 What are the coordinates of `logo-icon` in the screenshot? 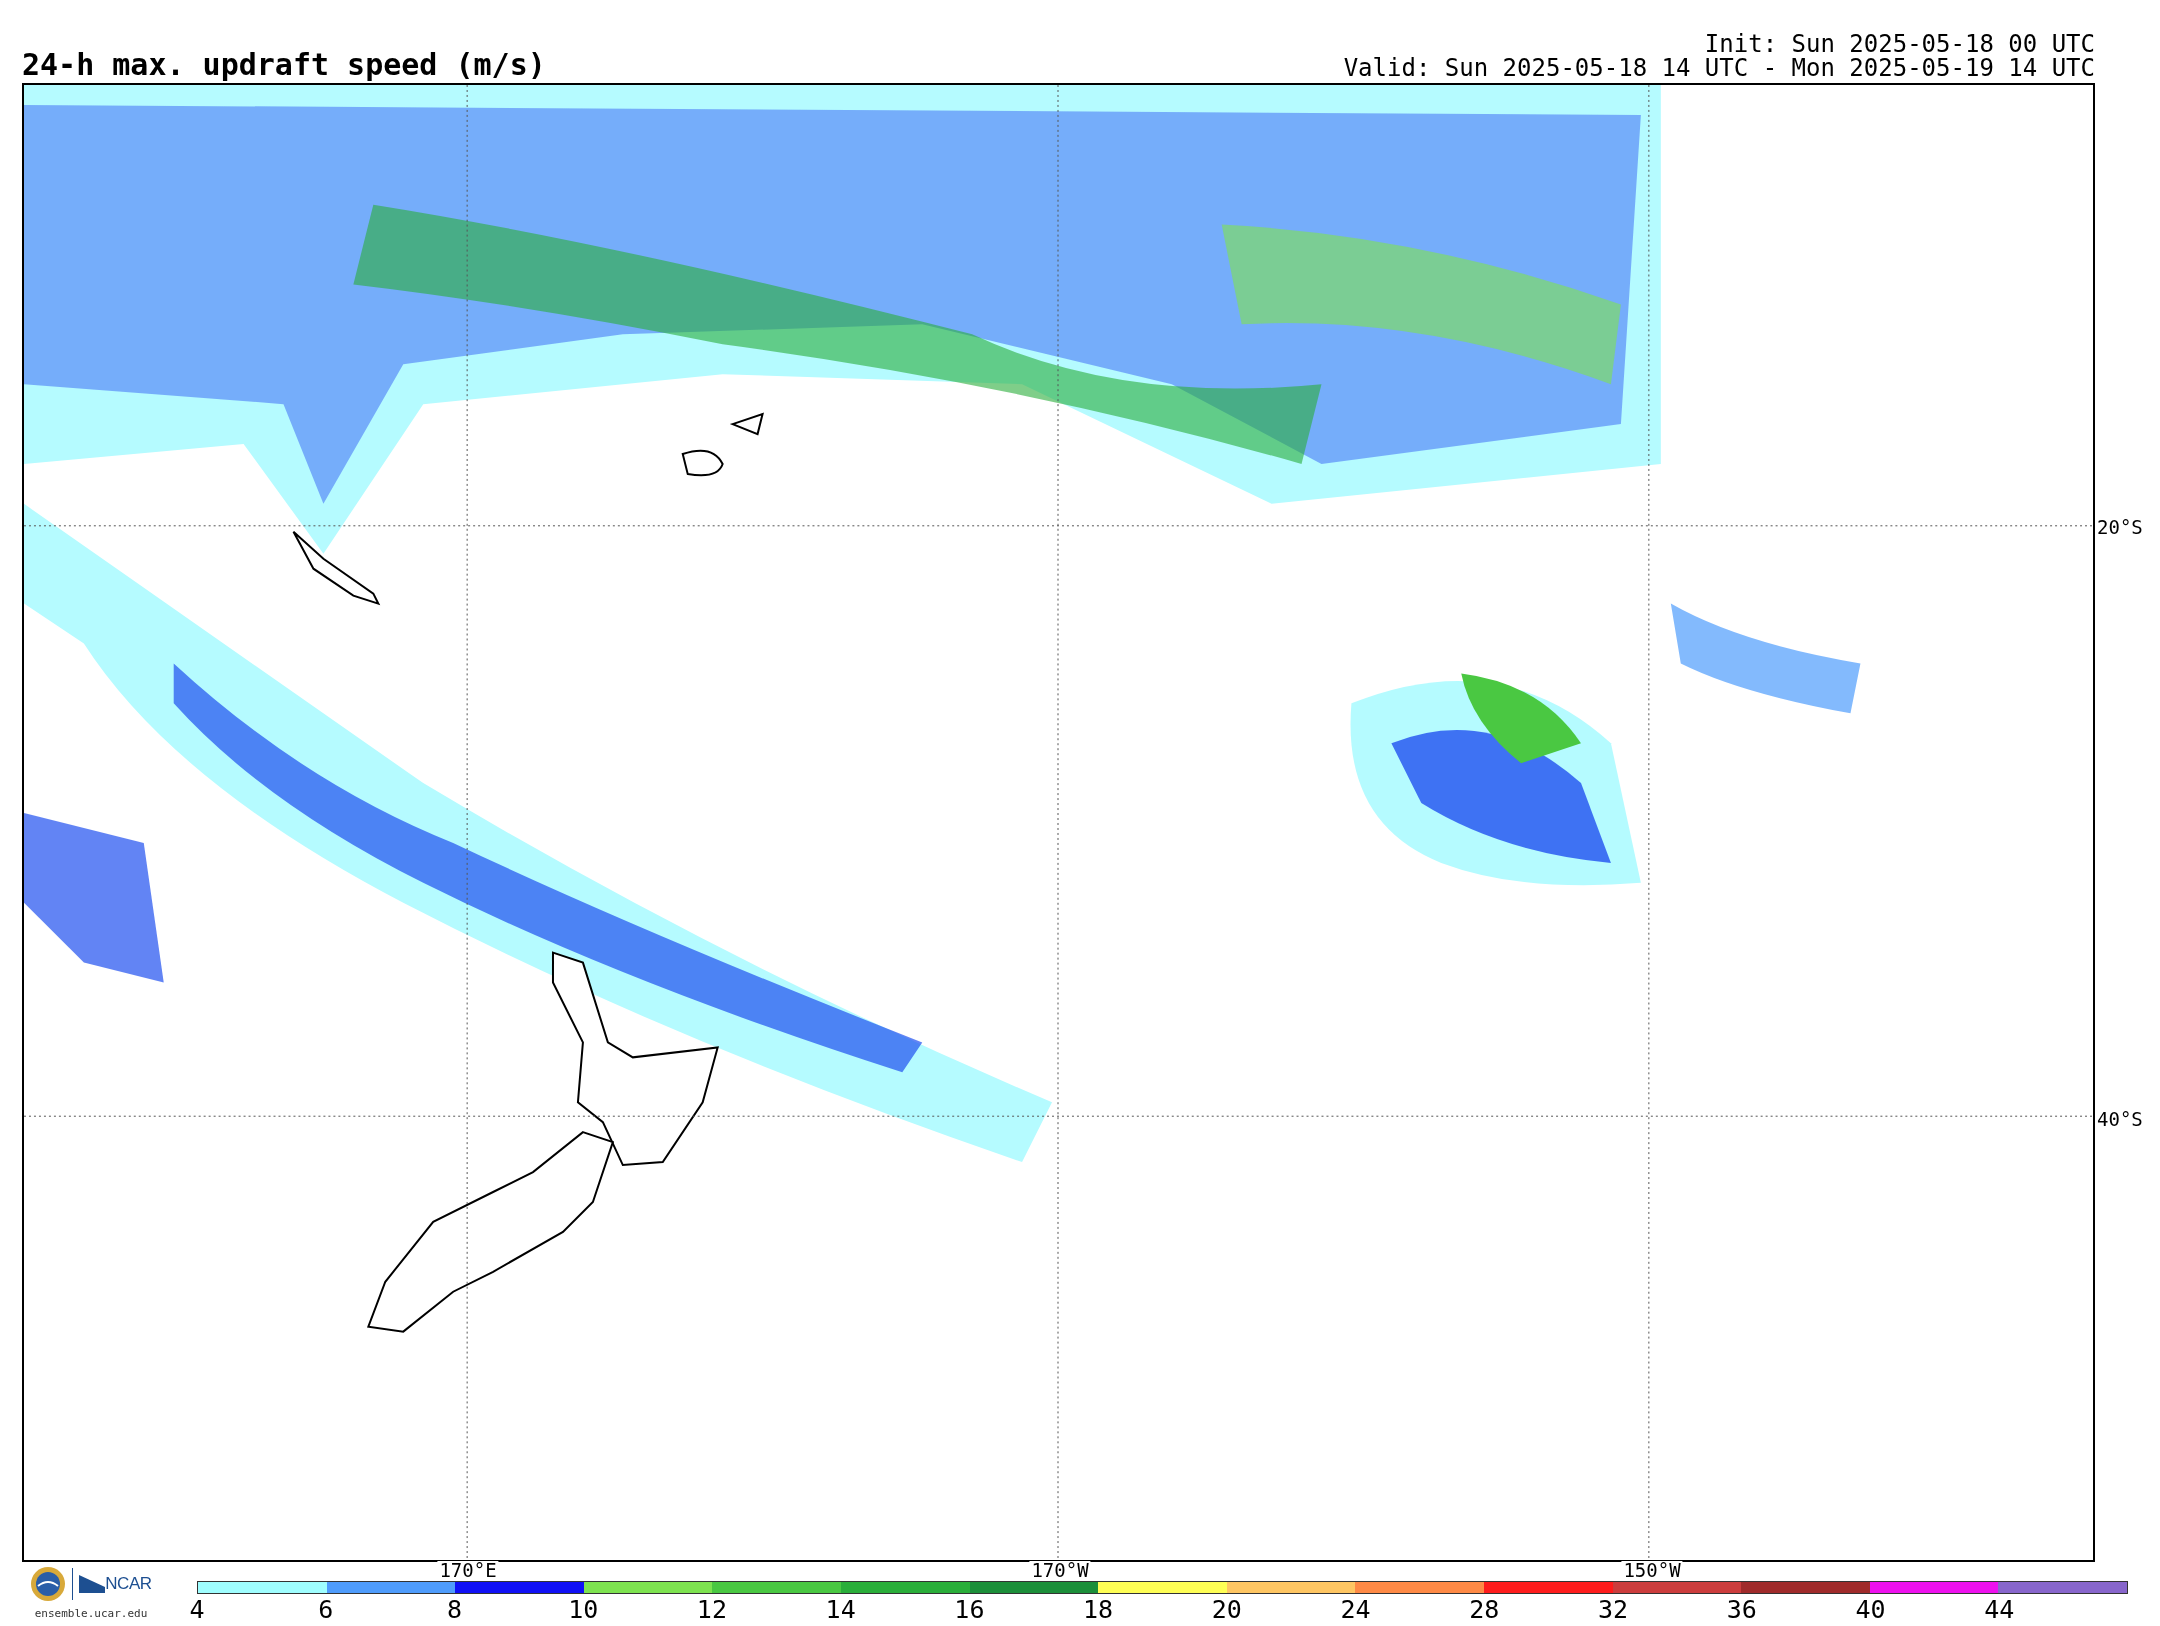 It's located at (92, 1584).